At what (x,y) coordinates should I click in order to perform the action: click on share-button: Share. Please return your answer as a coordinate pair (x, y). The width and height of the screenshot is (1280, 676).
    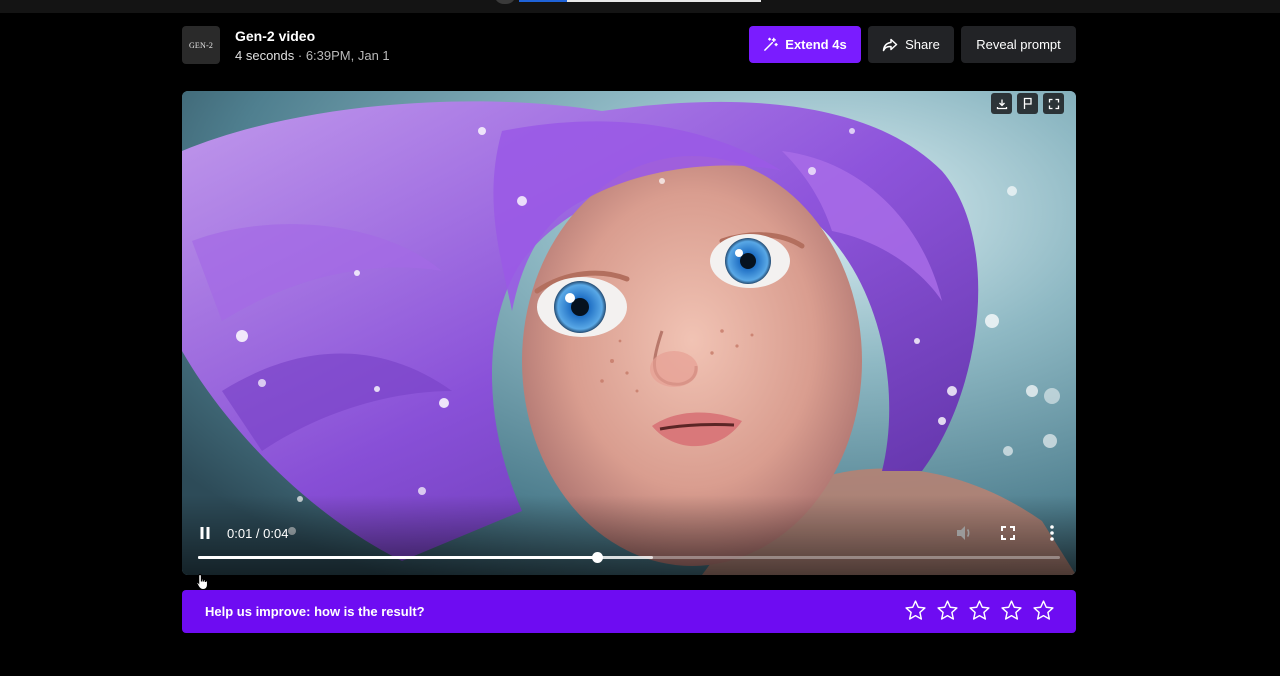
    Looking at the image, I should click on (911, 44).